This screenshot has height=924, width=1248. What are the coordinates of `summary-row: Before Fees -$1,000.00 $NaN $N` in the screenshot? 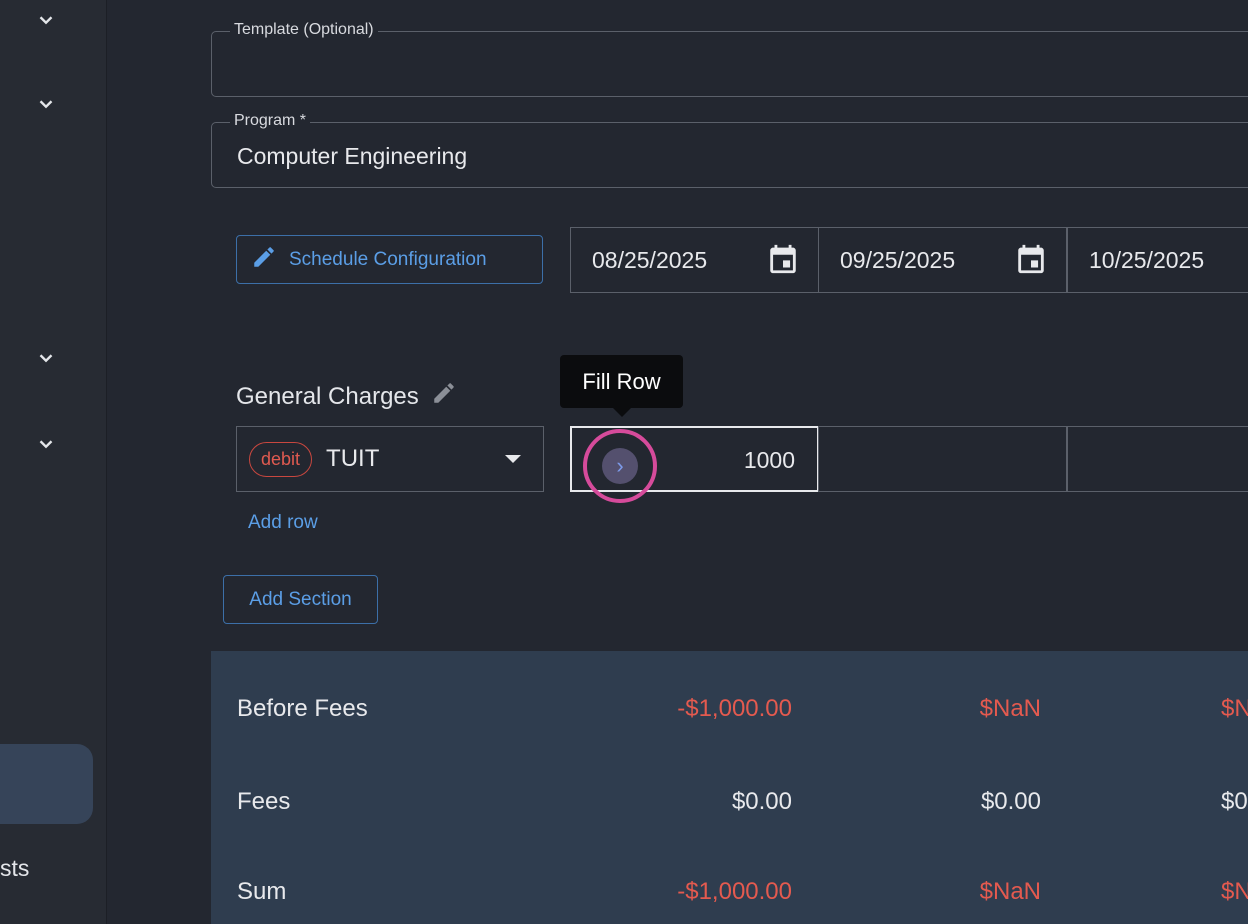 It's located at (729, 707).